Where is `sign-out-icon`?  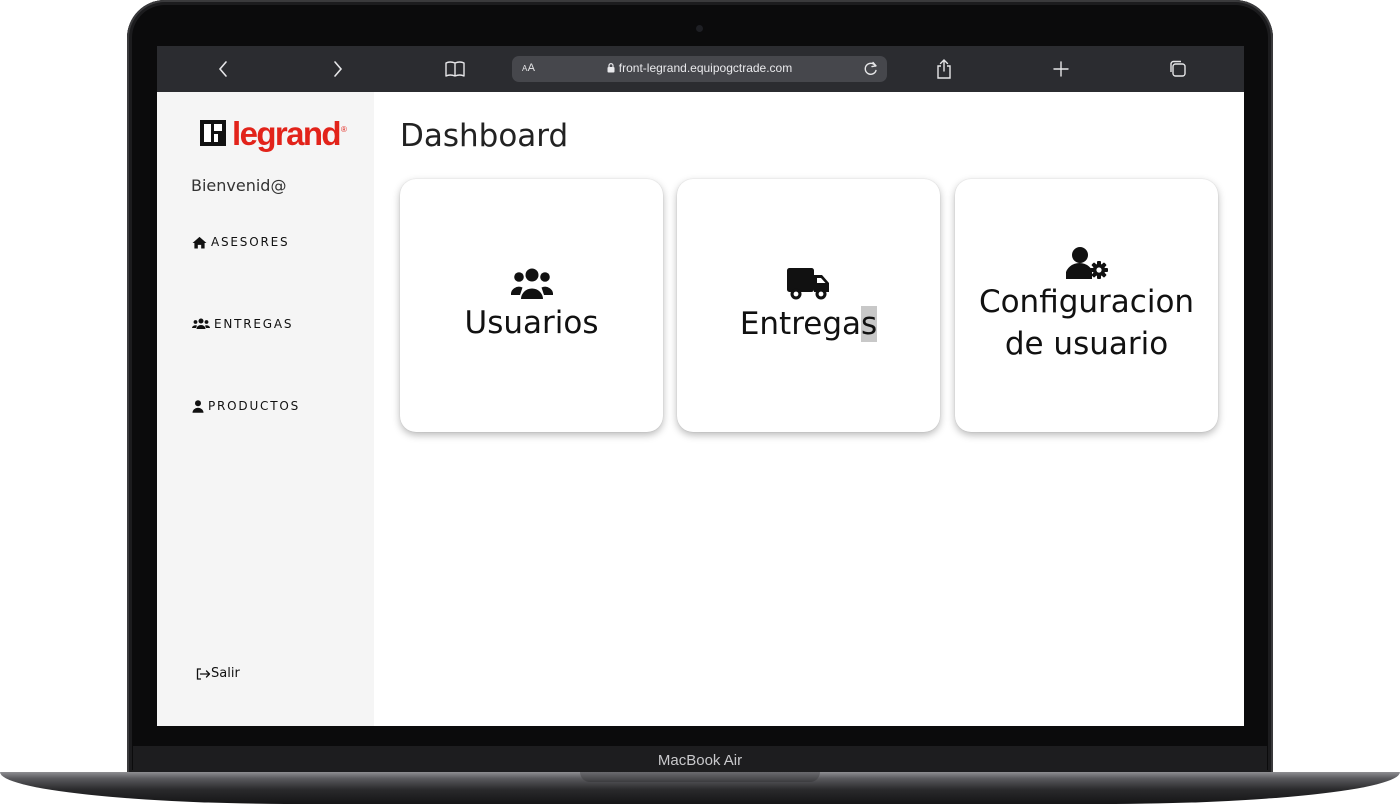 sign-out-icon is located at coordinates (203, 673).